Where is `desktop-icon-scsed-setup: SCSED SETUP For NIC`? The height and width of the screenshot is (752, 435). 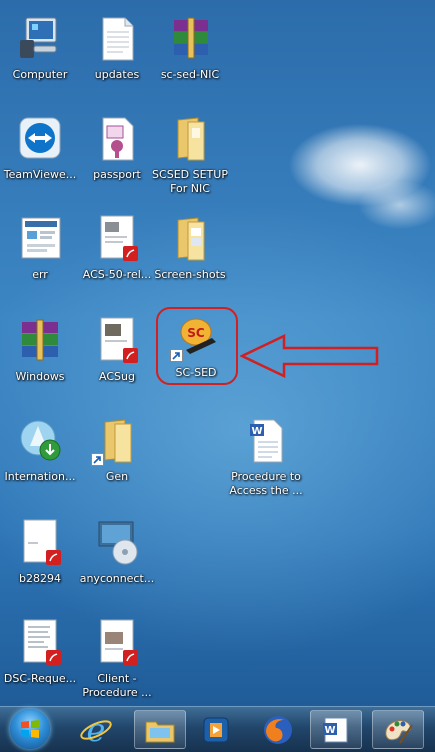
desktop-icon-scsed-setup: SCSED SETUP For NIC is located at coordinates (190, 155).